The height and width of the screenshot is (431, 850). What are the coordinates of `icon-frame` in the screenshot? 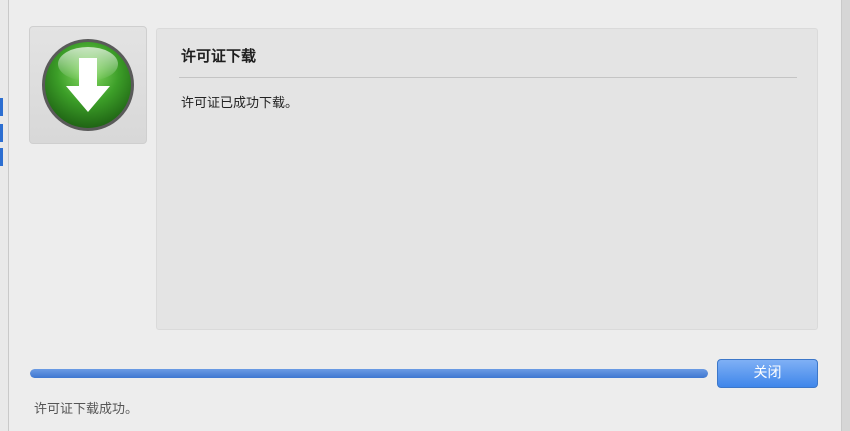 It's located at (88, 85).